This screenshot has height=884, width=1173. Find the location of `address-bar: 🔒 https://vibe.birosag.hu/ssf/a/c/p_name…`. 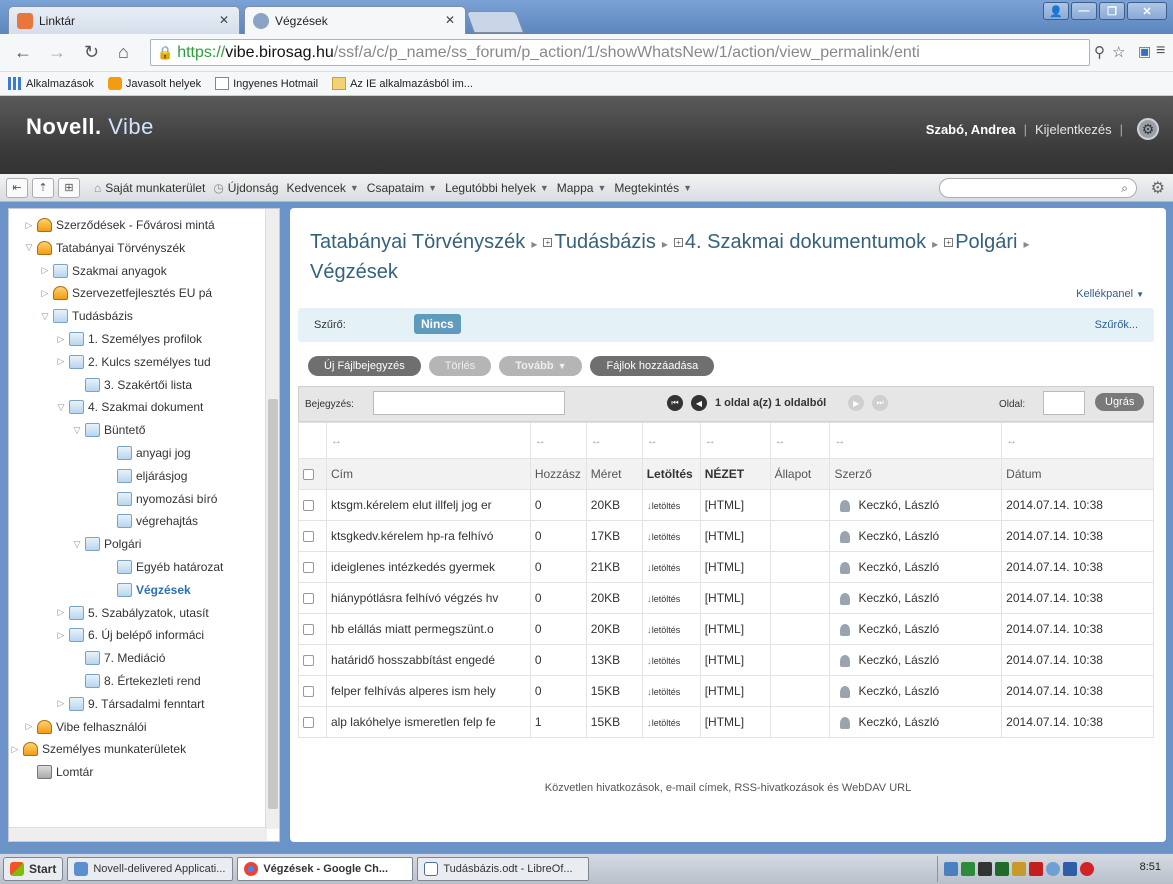

address-bar: 🔒 https://vibe.birosag.hu/ssf/a/c/p_name… is located at coordinates (620, 52).